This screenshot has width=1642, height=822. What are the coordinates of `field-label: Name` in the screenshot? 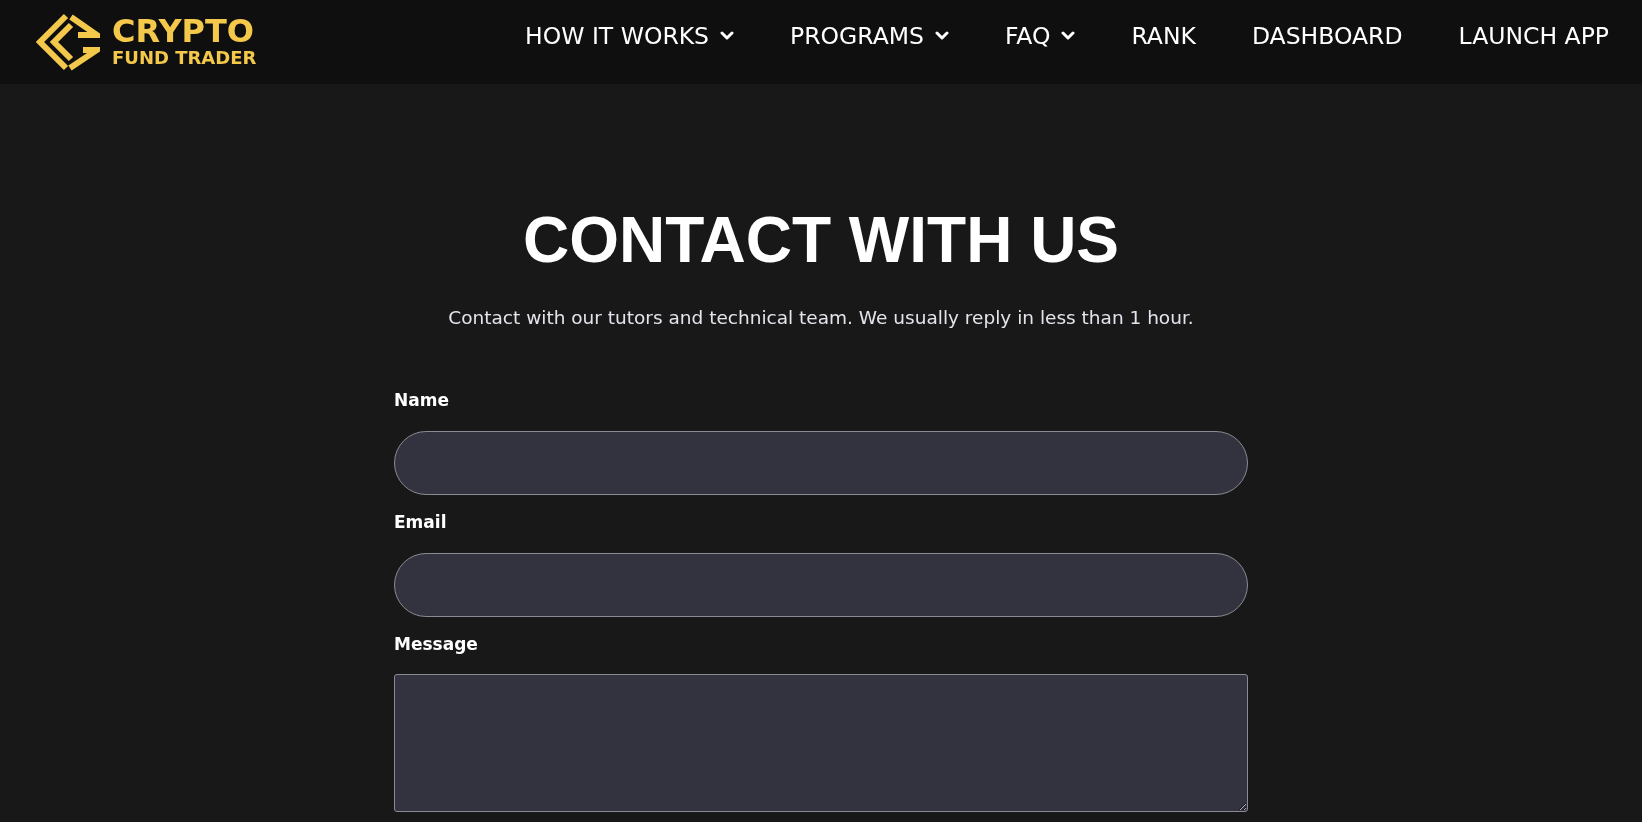 It's located at (422, 400).